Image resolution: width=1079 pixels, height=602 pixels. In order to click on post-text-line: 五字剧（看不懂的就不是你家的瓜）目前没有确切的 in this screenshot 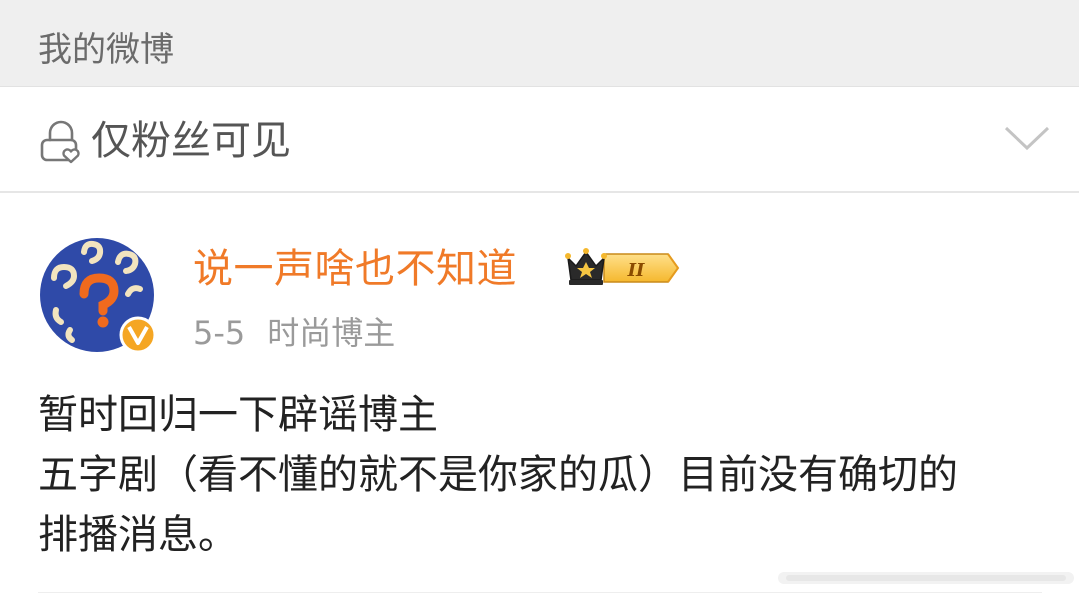, I will do `click(498, 475)`.